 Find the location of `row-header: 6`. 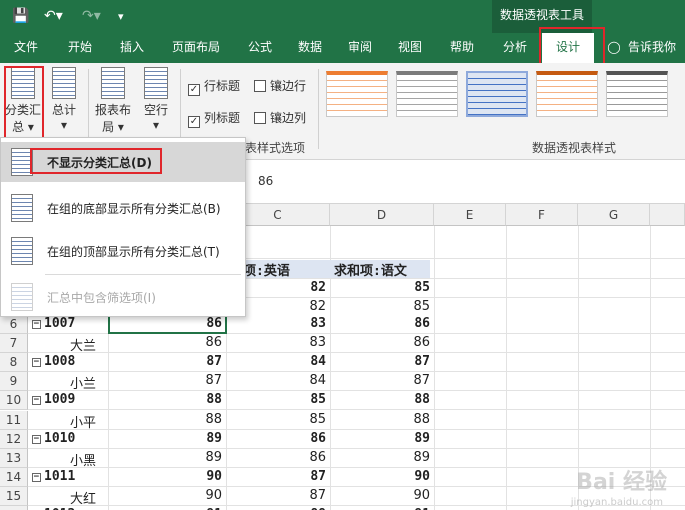

row-header: 6 is located at coordinates (14, 324).